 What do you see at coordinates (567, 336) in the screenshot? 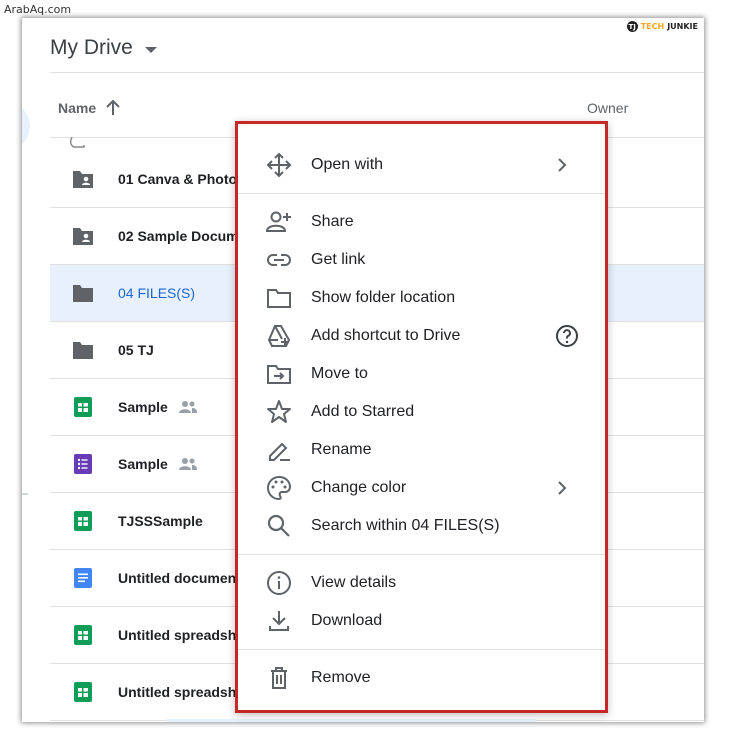
I see `help-icon` at bounding box center [567, 336].